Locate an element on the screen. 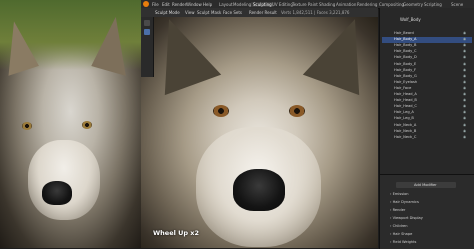 The width and height of the screenshot is (474, 249). tab-sculpting: Sculpting is located at coordinates (262, 4).